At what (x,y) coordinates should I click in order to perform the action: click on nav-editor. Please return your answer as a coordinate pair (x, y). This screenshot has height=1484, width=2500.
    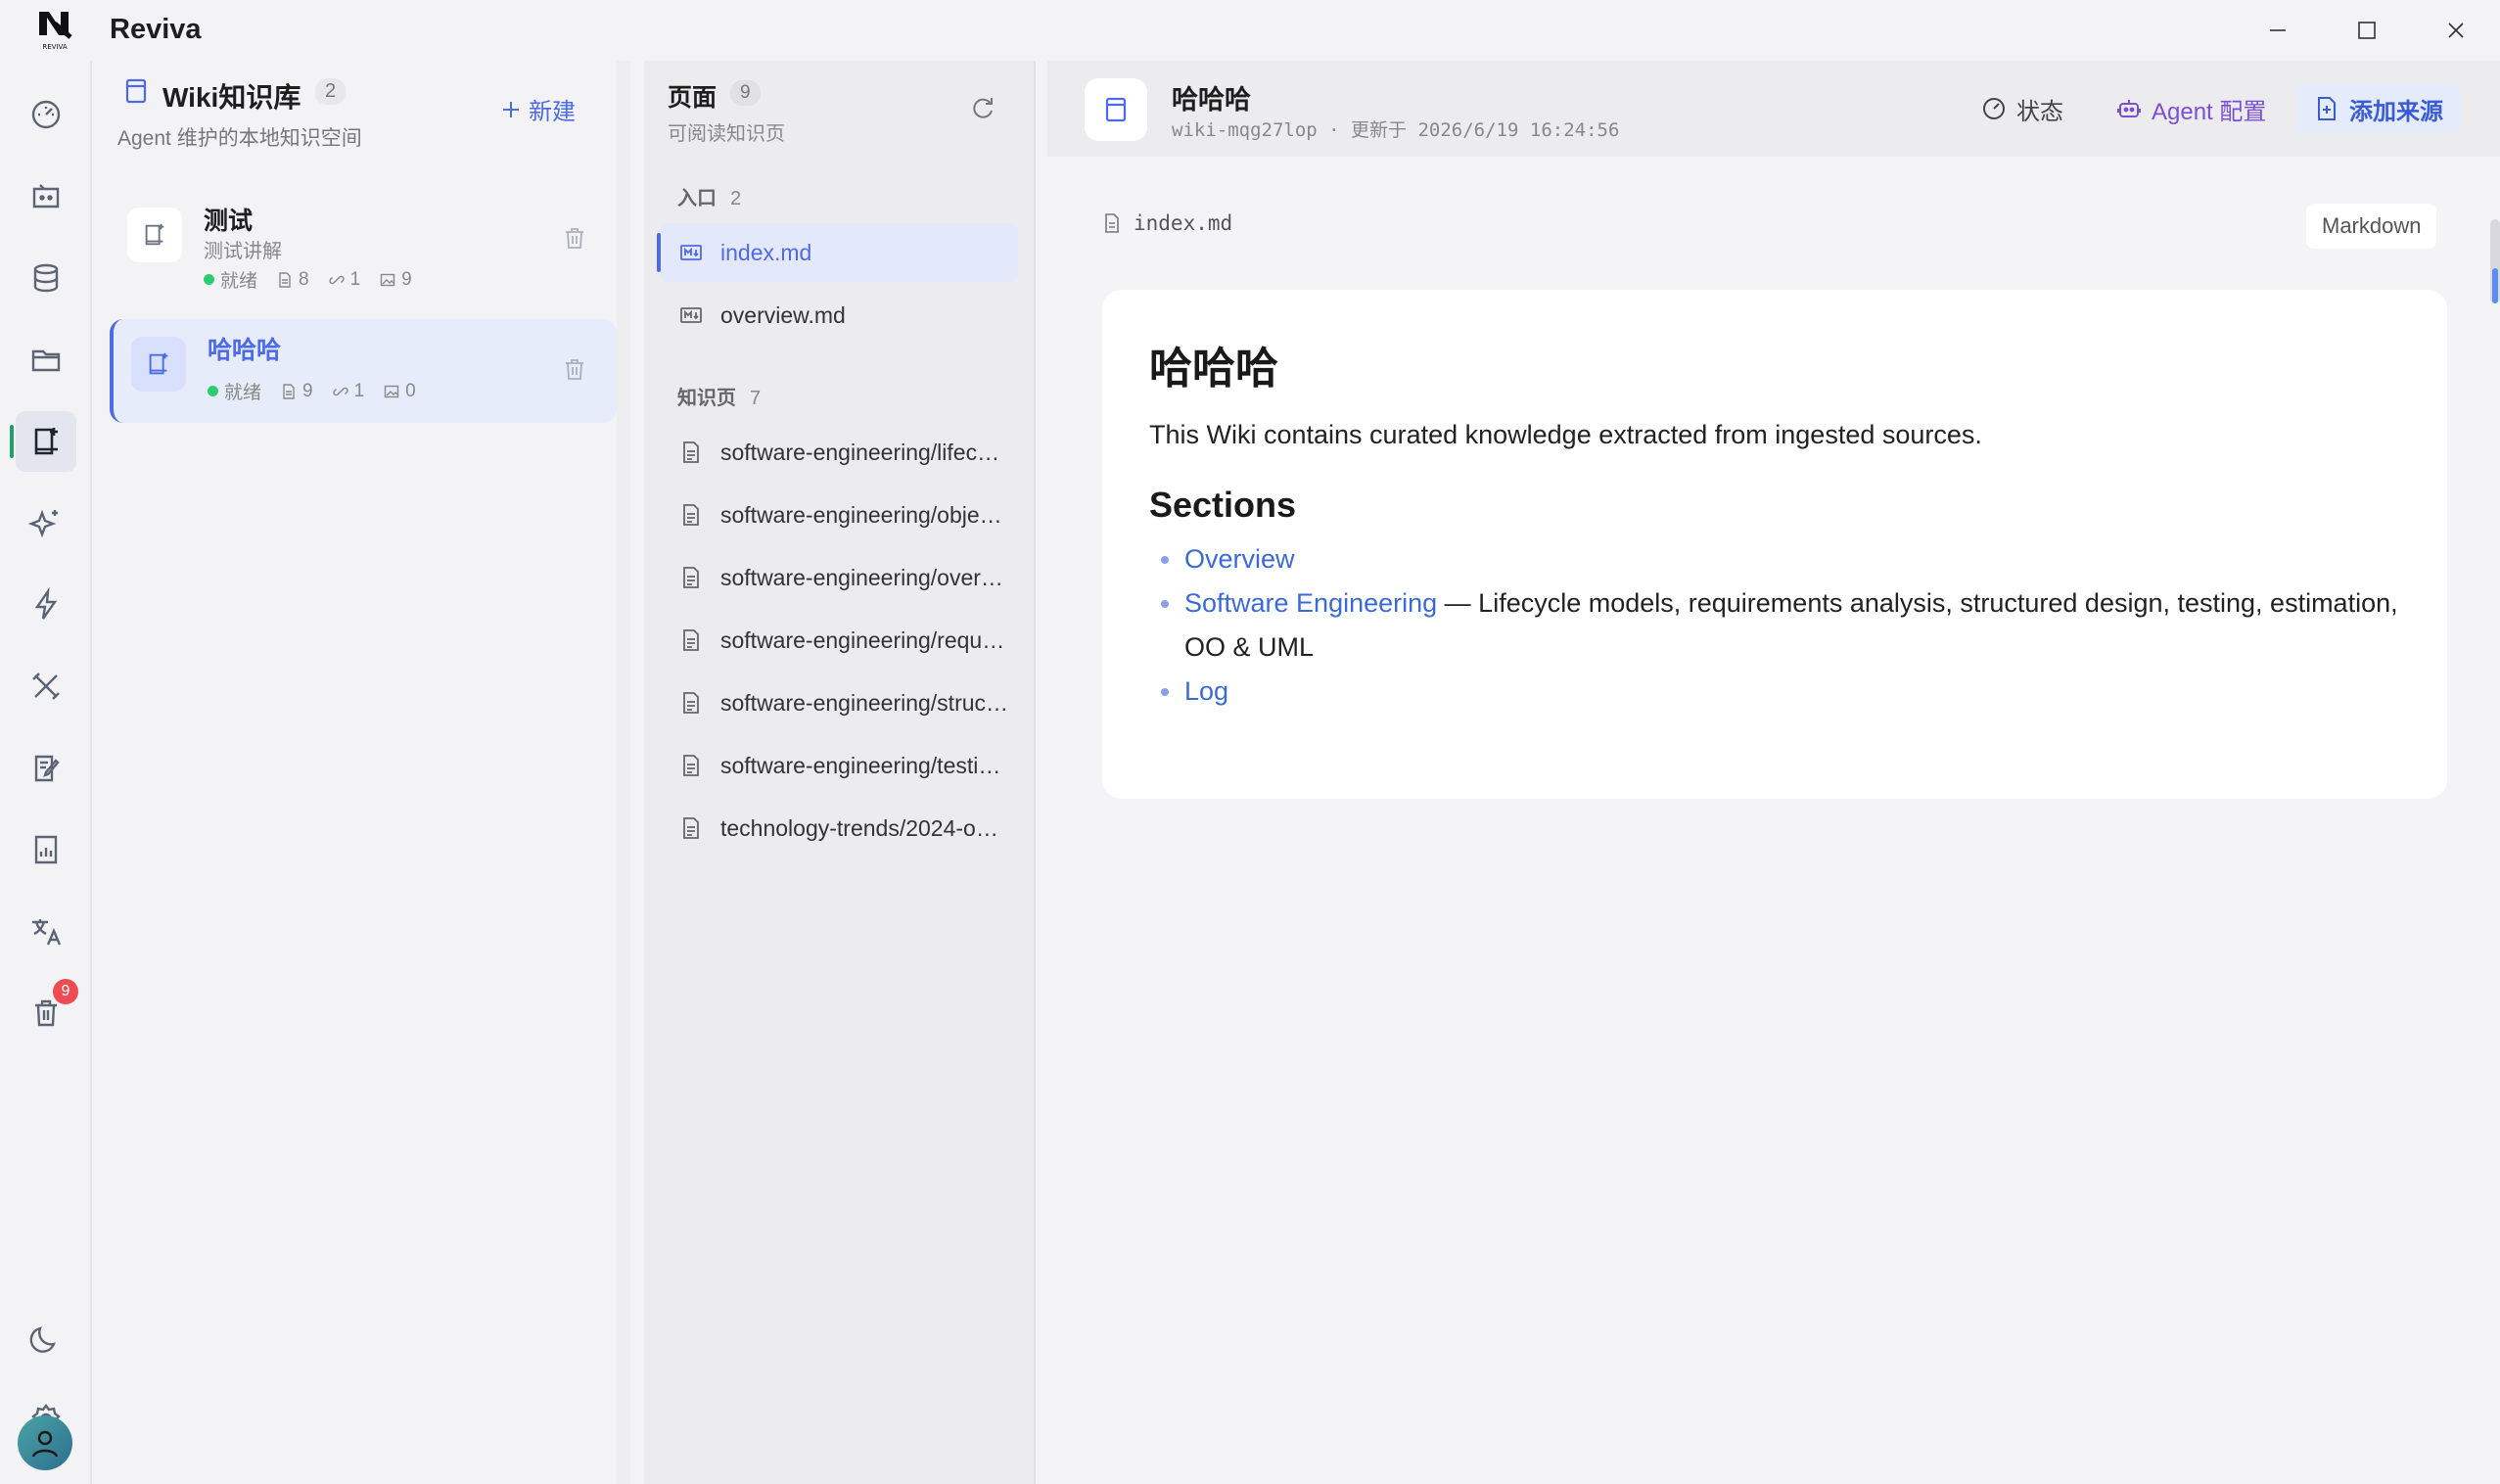
    Looking at the image, I should click on (46, 768).